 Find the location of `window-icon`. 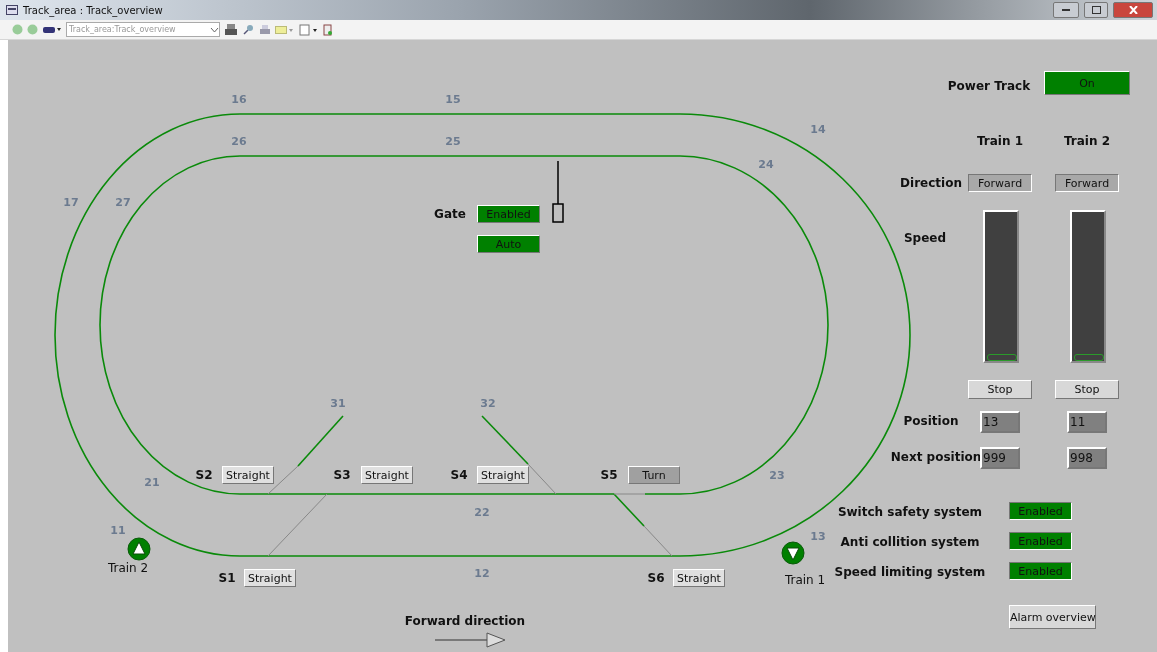

window-icon is located at coordinates (12, 10).